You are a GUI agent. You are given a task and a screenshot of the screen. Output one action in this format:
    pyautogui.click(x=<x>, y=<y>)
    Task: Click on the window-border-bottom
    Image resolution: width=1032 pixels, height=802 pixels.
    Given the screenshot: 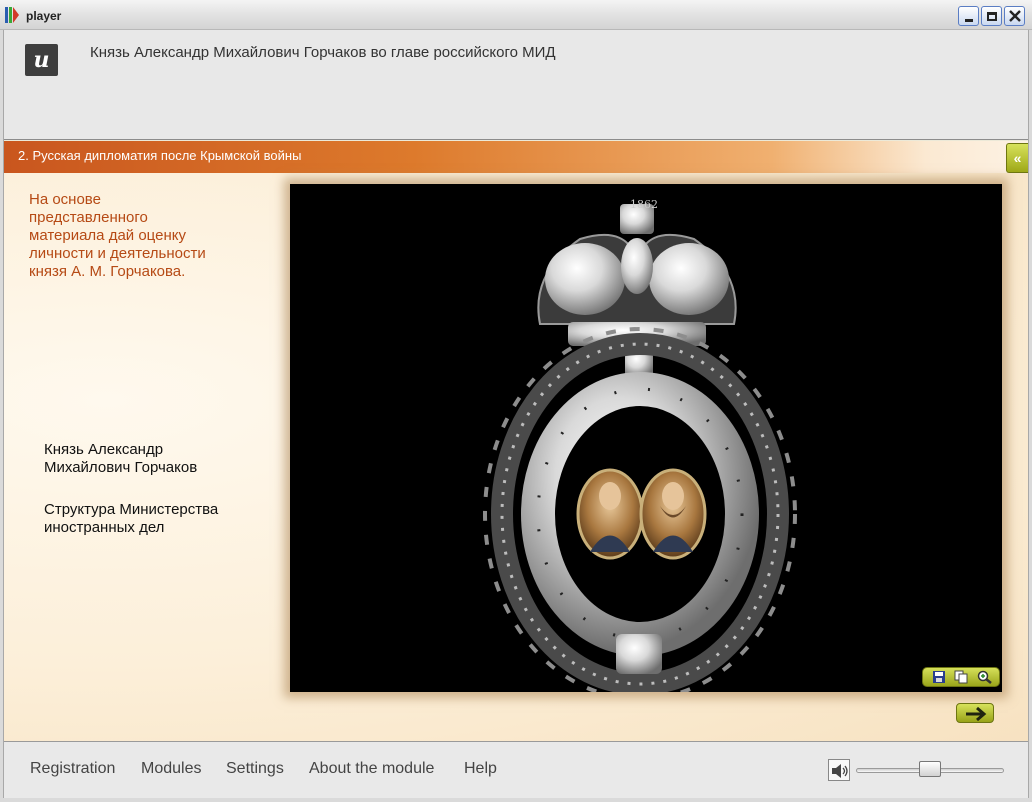 What is the action you would take?
    pyautogui.click(x=516, y=800)
    